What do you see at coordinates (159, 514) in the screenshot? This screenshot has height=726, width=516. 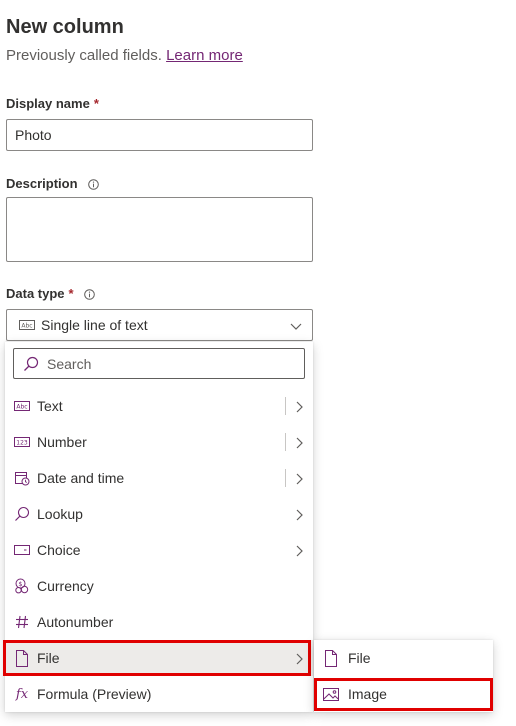 I see `menu-item-lookup: Lookup` at bounding box center [159, 514].